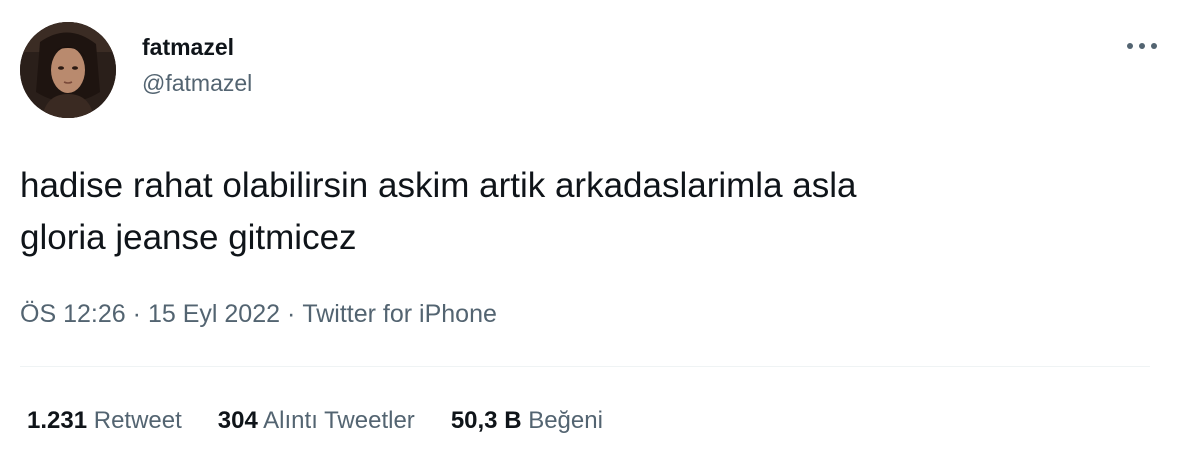 This screenshot has height=470, width=1182. What do you see at coordinates (197, 65) in the screenshot?
I see `author-names: fatmazel @fatmazel` at bounding box center [197, 65].